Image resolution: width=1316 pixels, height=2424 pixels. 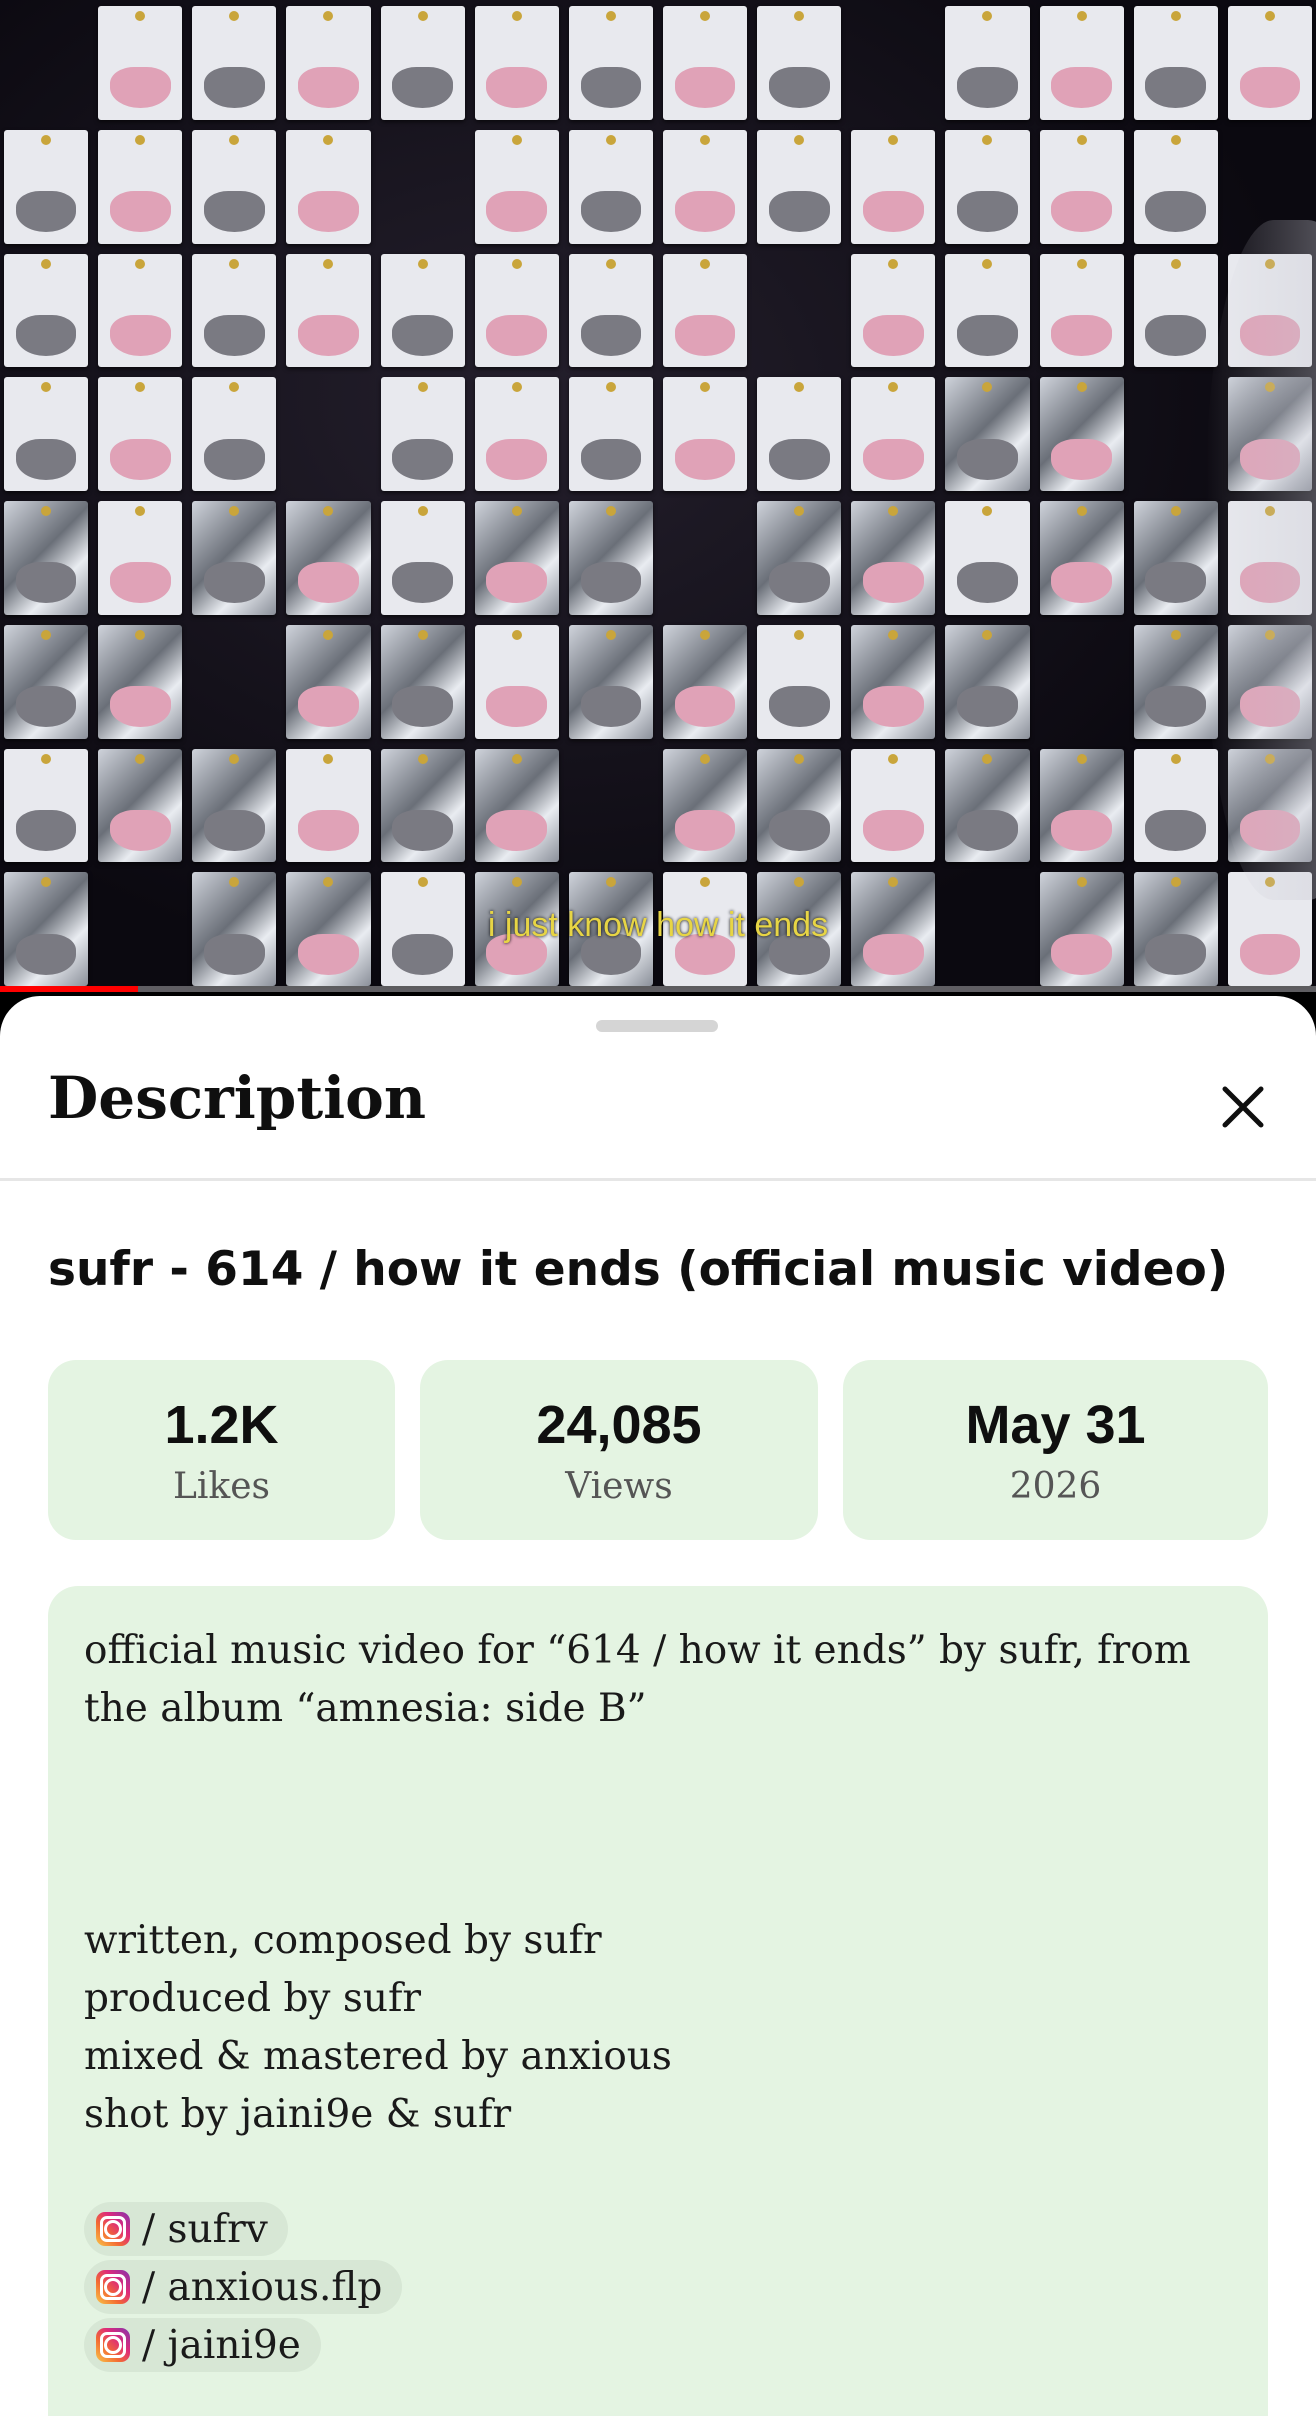 What do you see at coordinates (1055, 1486) in the screenshot?
I see `stat-date-year: 2026` at bounding box center [1055, 1486].